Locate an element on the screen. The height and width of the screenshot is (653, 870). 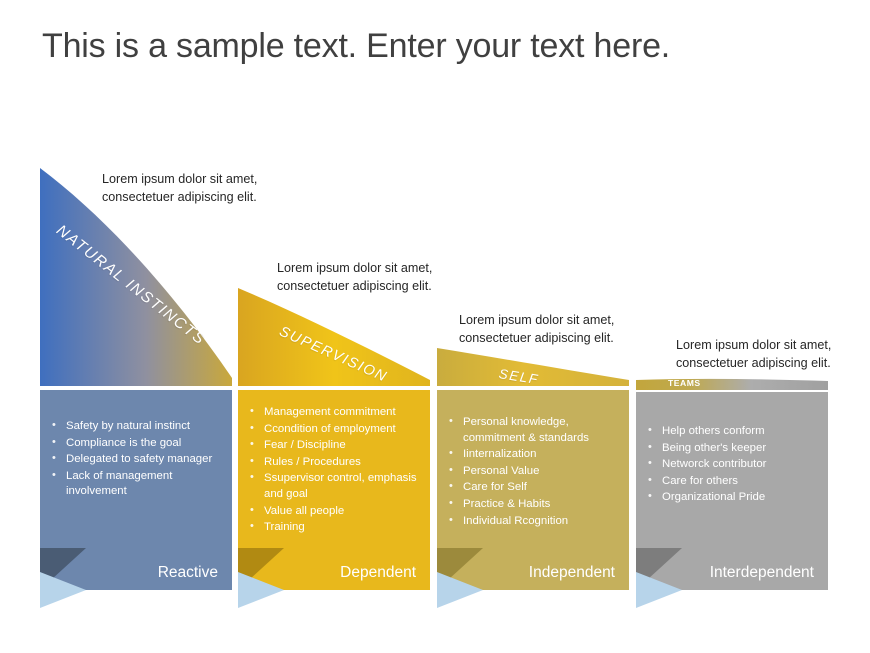
list-item: Compliance is the goal is located at coordinates (133, 443).